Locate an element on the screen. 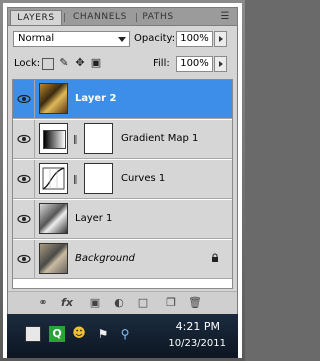 The height and width of the screenshot is (361, 320). layer-row: Layer 1 is located at coordinates (122, 219).